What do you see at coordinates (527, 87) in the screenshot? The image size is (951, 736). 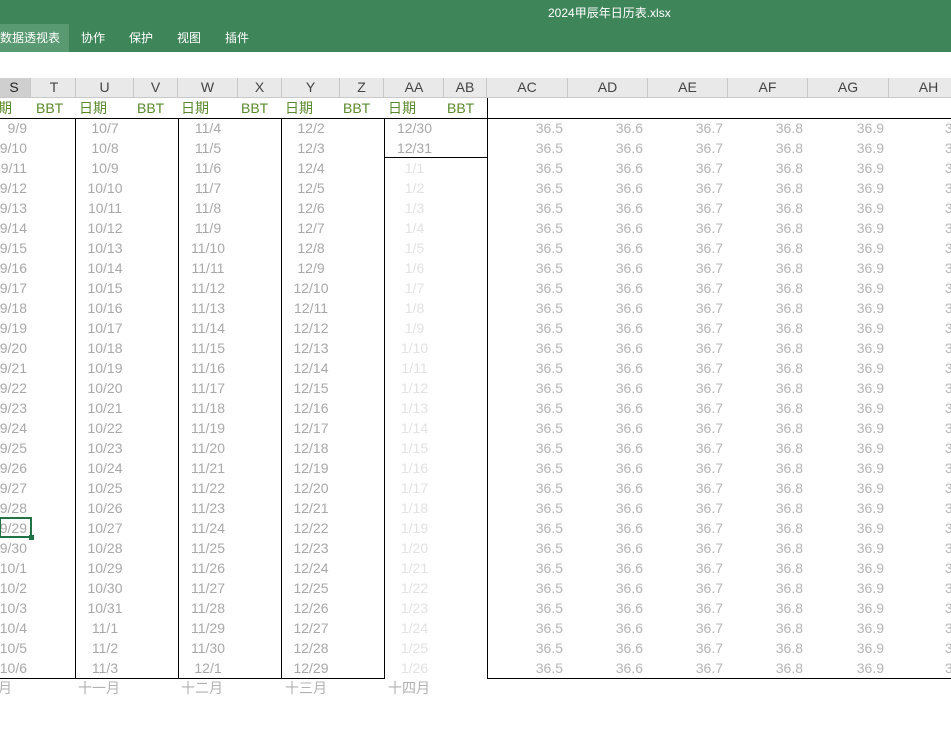 I see `column-header-ac: AC` at bounding box center [527, 87].